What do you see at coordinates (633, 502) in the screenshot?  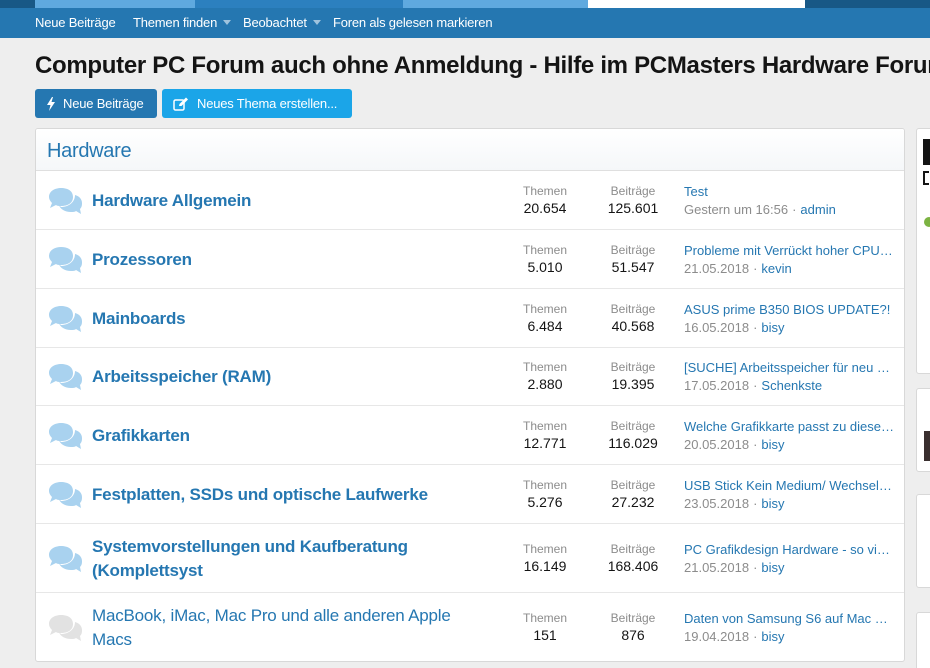 I see `stat-value: 27.232` at bounding box center [633, 502].